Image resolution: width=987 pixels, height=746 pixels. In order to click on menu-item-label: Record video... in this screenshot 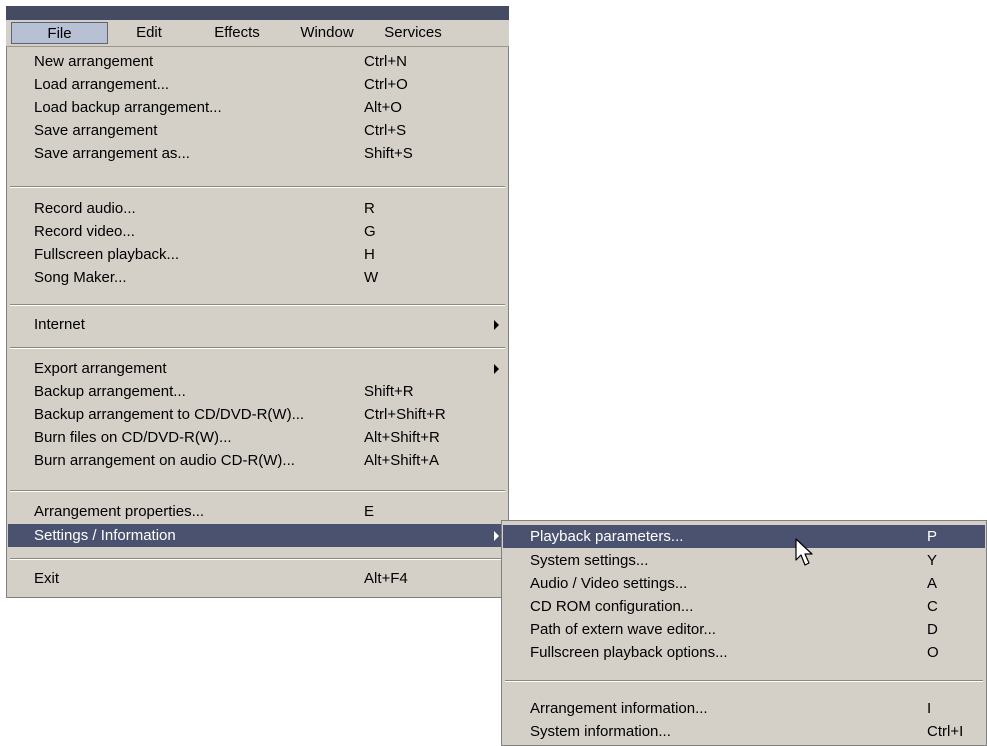, I will do `click(84, 231)`.